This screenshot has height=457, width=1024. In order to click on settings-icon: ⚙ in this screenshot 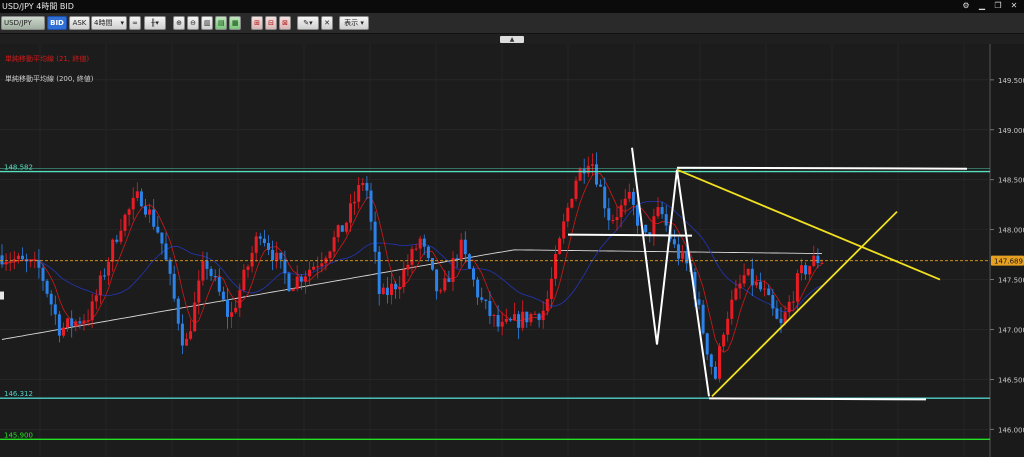, I will do `click(966, 6)`.